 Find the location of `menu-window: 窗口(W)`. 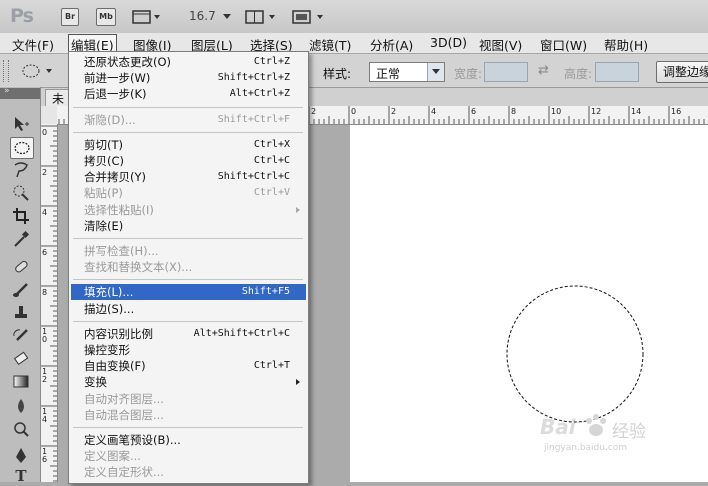

menu-window: 窗口(W) is located at coordinates (563, 44).